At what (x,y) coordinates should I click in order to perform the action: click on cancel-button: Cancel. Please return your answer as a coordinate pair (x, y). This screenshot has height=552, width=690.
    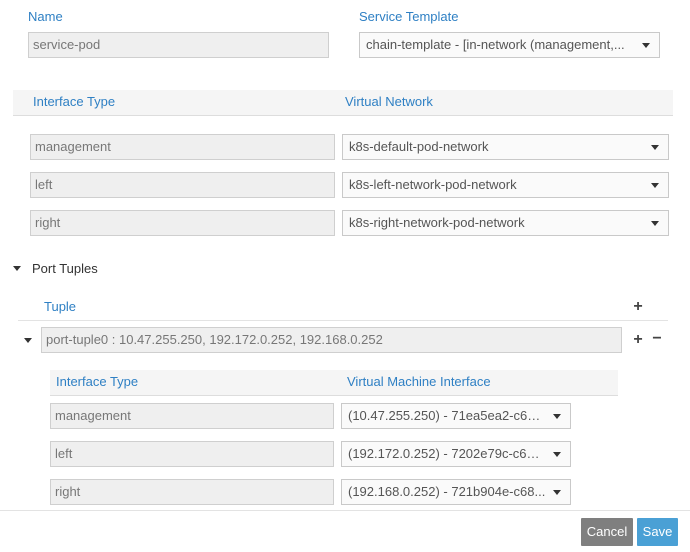
    Looking at the image, I should click on (607, 532).